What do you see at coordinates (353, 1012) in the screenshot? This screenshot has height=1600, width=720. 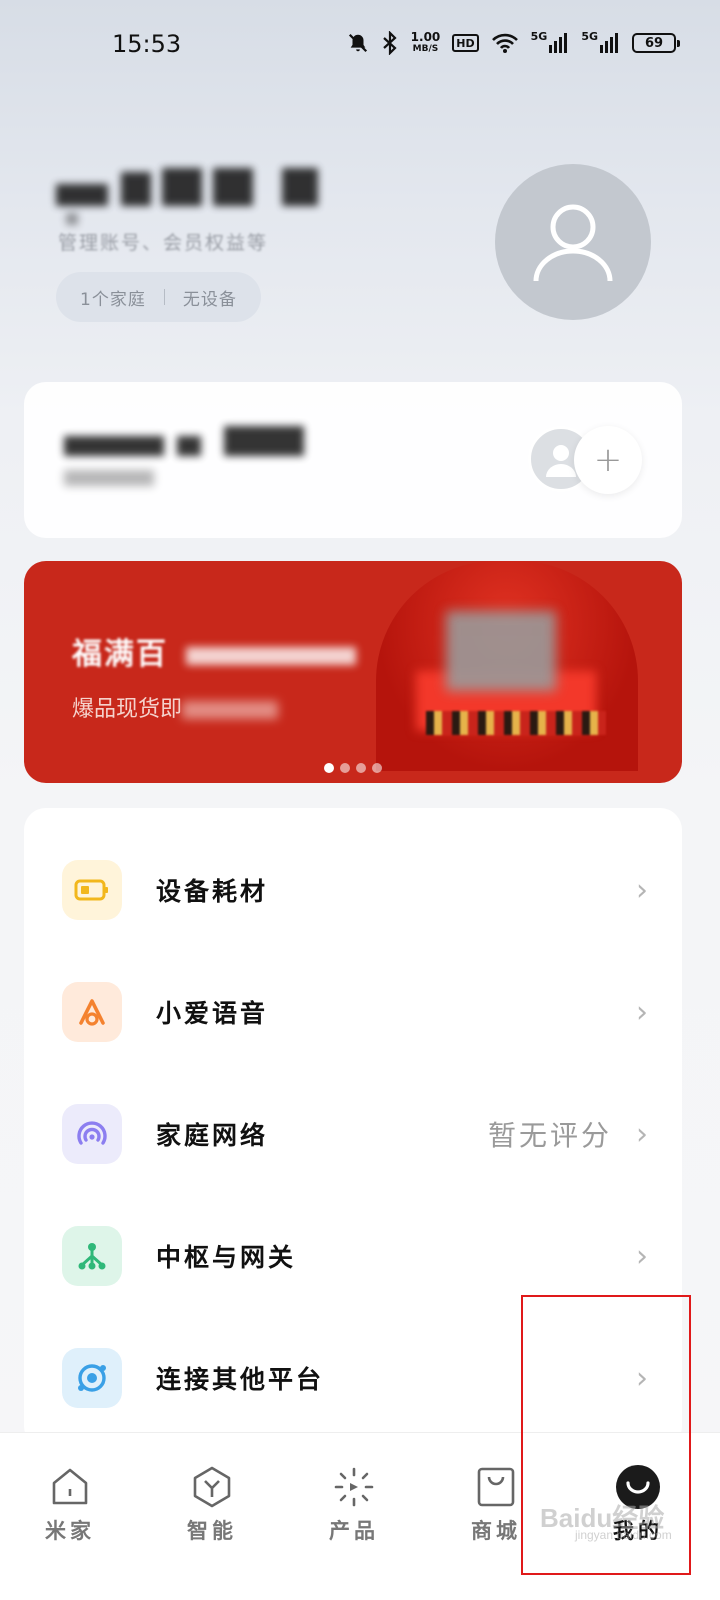 I see `menu-item-xiaoai: 小爱语音 ›` at bounding box center [353, 1012].